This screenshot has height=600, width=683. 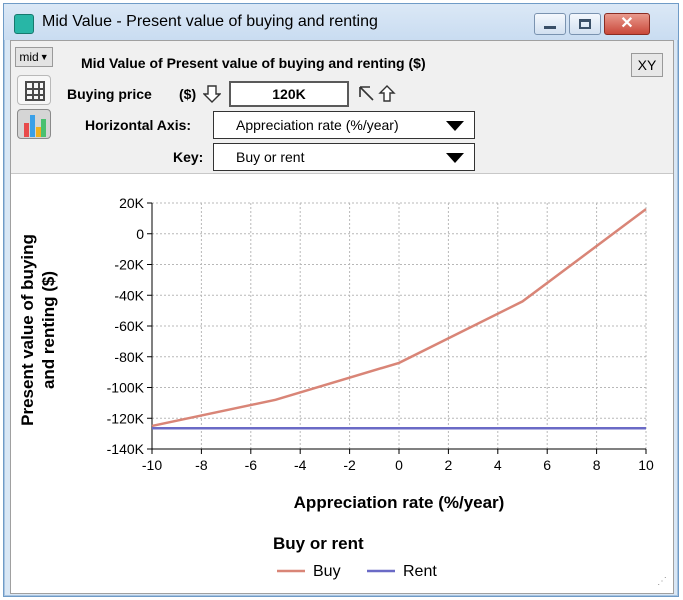 What do you see at coordinates (647, 65) in the screenshot?
I see `xy-button: XY` at bounding box center [647, 65].